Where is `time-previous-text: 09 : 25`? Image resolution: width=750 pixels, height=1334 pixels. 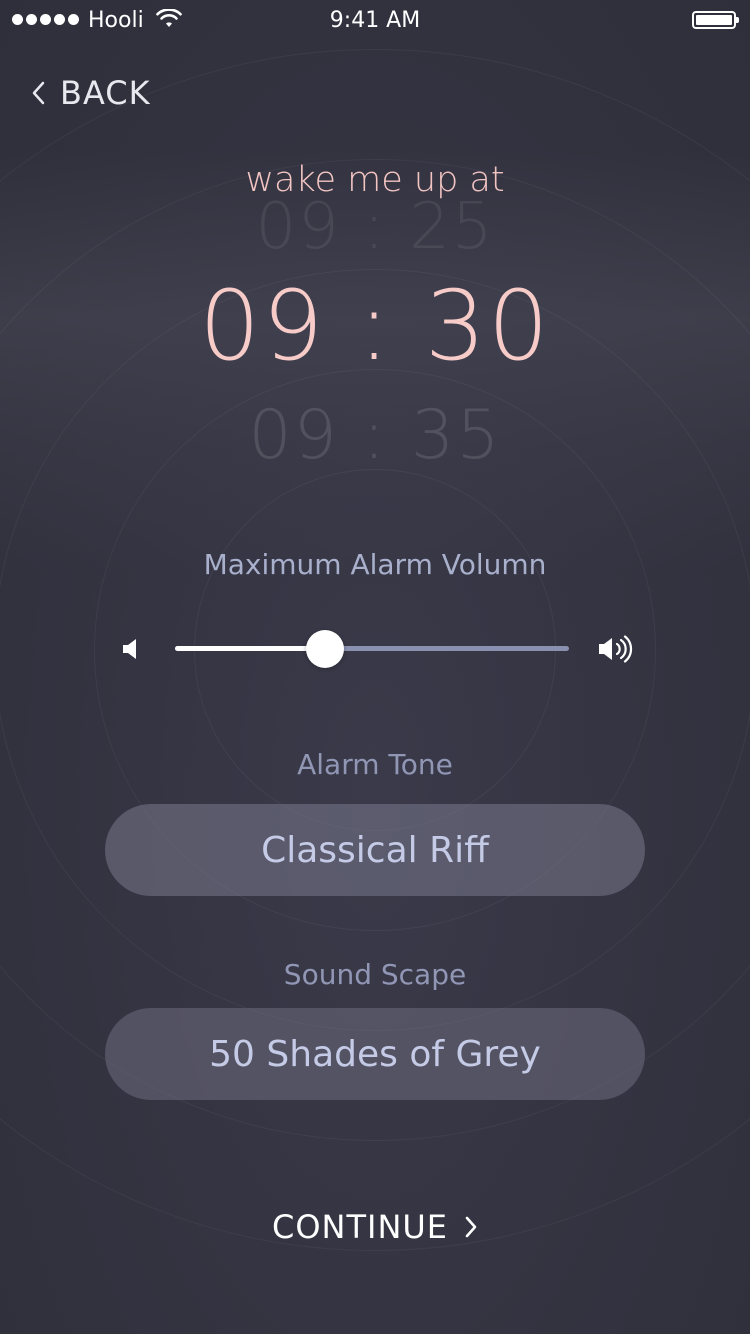 time-previous-text: 09 : 25 is located at coordinates (375, 230).